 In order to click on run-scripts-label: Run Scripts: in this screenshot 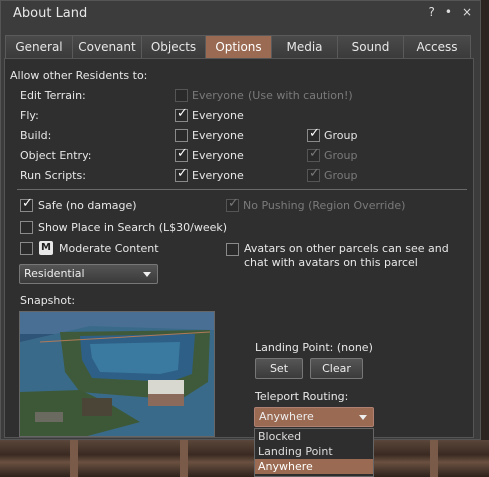, I will do `click(53, 175)`.